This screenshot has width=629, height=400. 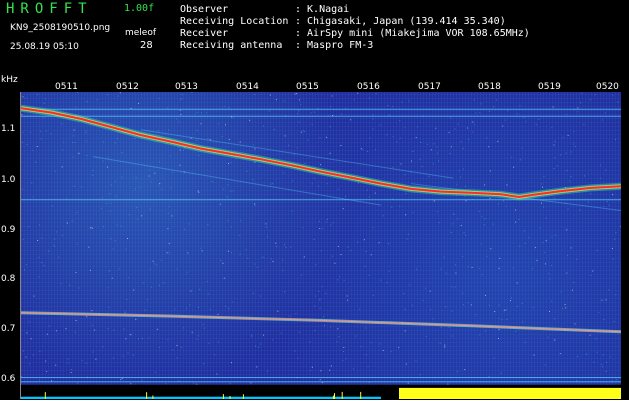 I want to click on y-tick-label: 0.6, so click(x=8, y=379).